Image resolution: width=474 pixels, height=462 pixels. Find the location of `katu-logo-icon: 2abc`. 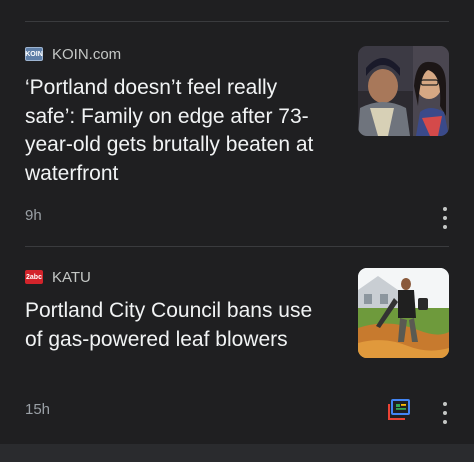

katu-logo-icon: 2abc is located at coordinates (34, 277).